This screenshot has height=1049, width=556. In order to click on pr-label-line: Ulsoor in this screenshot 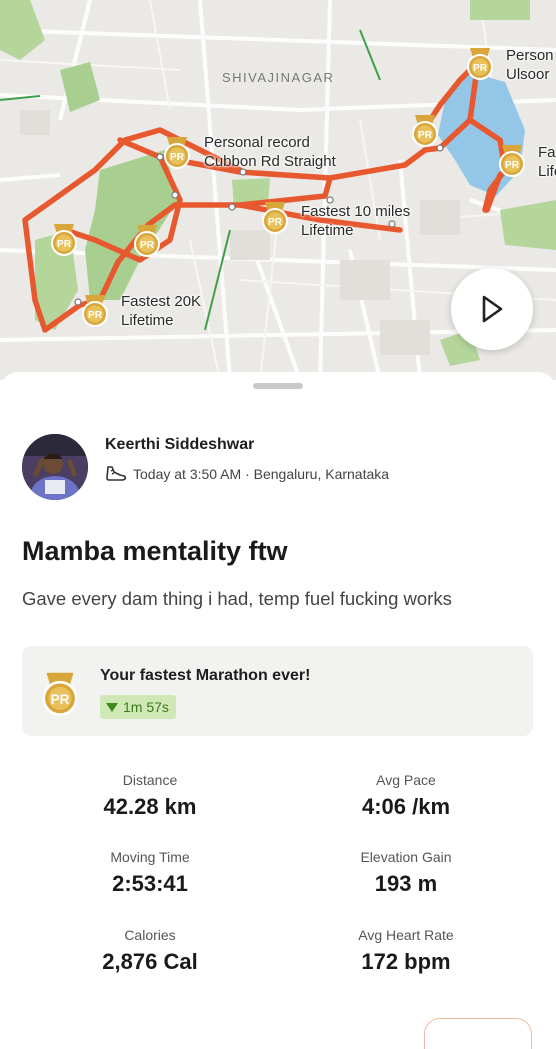, I will do `click(528, 74)`.